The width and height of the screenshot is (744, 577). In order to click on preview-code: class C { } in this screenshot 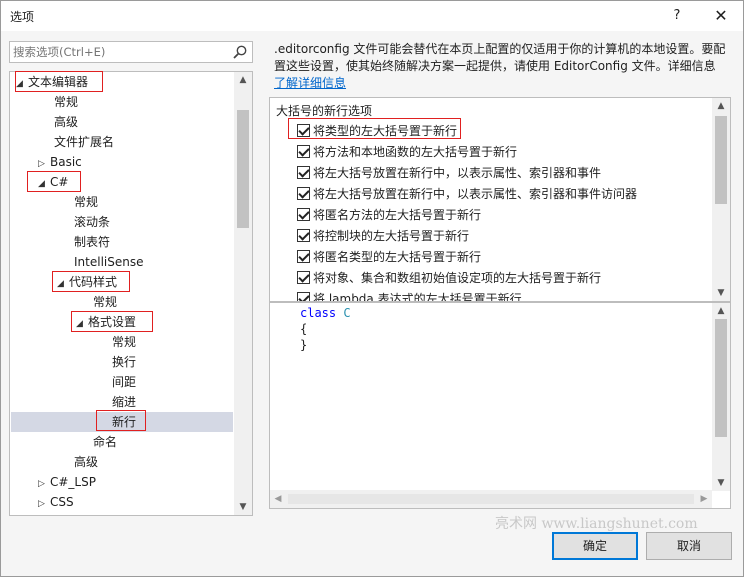, I will do `click(325, 329)`.